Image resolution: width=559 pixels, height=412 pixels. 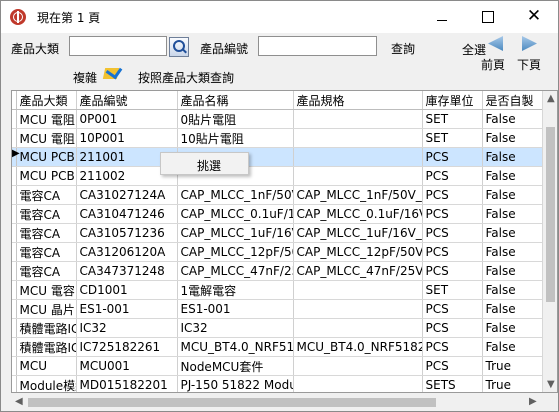 What do you see at coordinates (235, 195) in the screenshot?
I see `table-cell: CAP_MLCC_1nF/50V_` at bounding box center [235, 195].